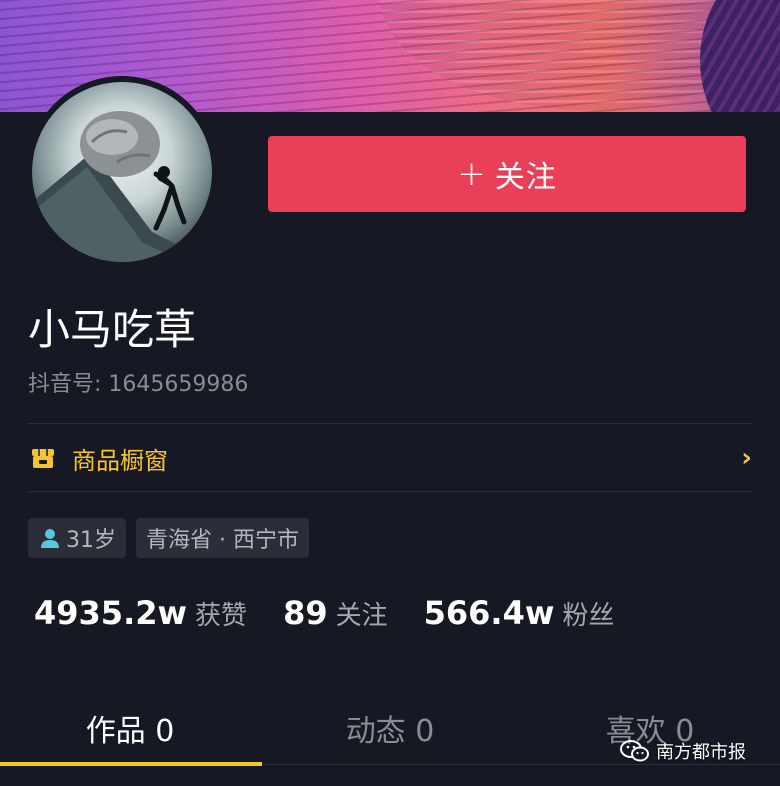 The width and height of the screenshot is (780, 786). I want to click on active-tab-indicator, so click(131, 764).